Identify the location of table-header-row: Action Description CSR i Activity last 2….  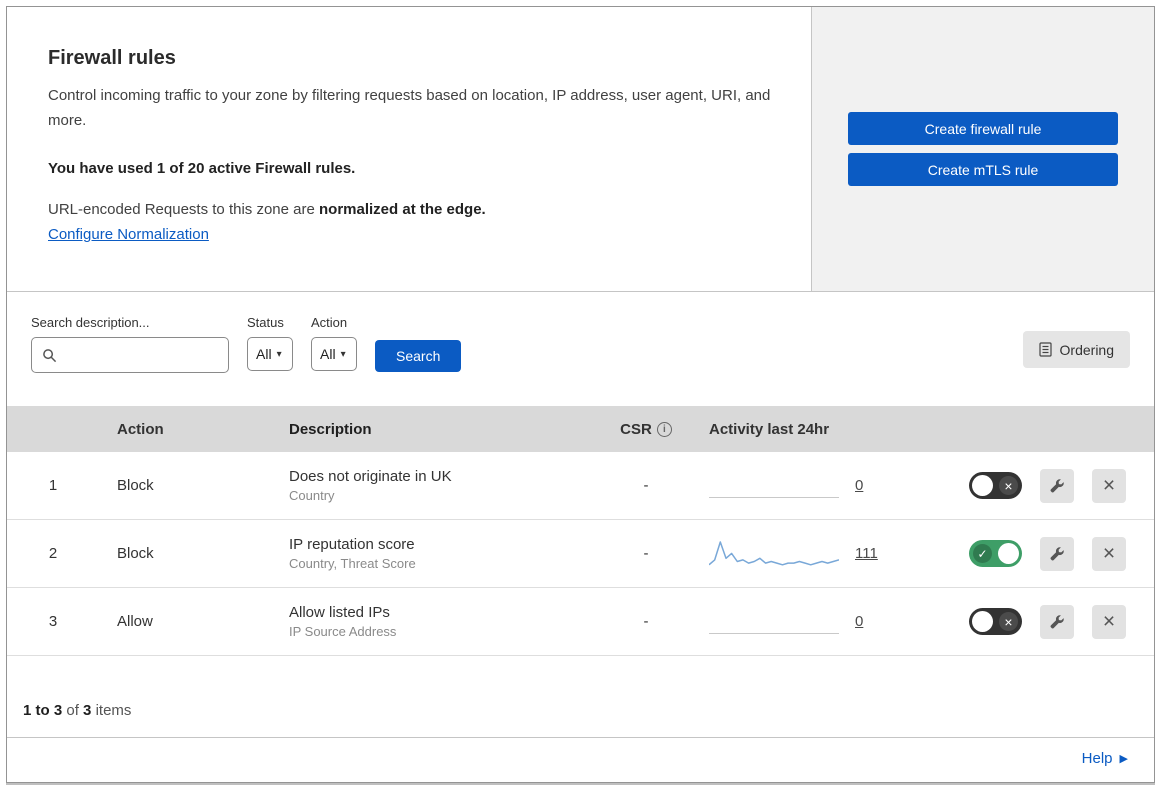
(580, 429).